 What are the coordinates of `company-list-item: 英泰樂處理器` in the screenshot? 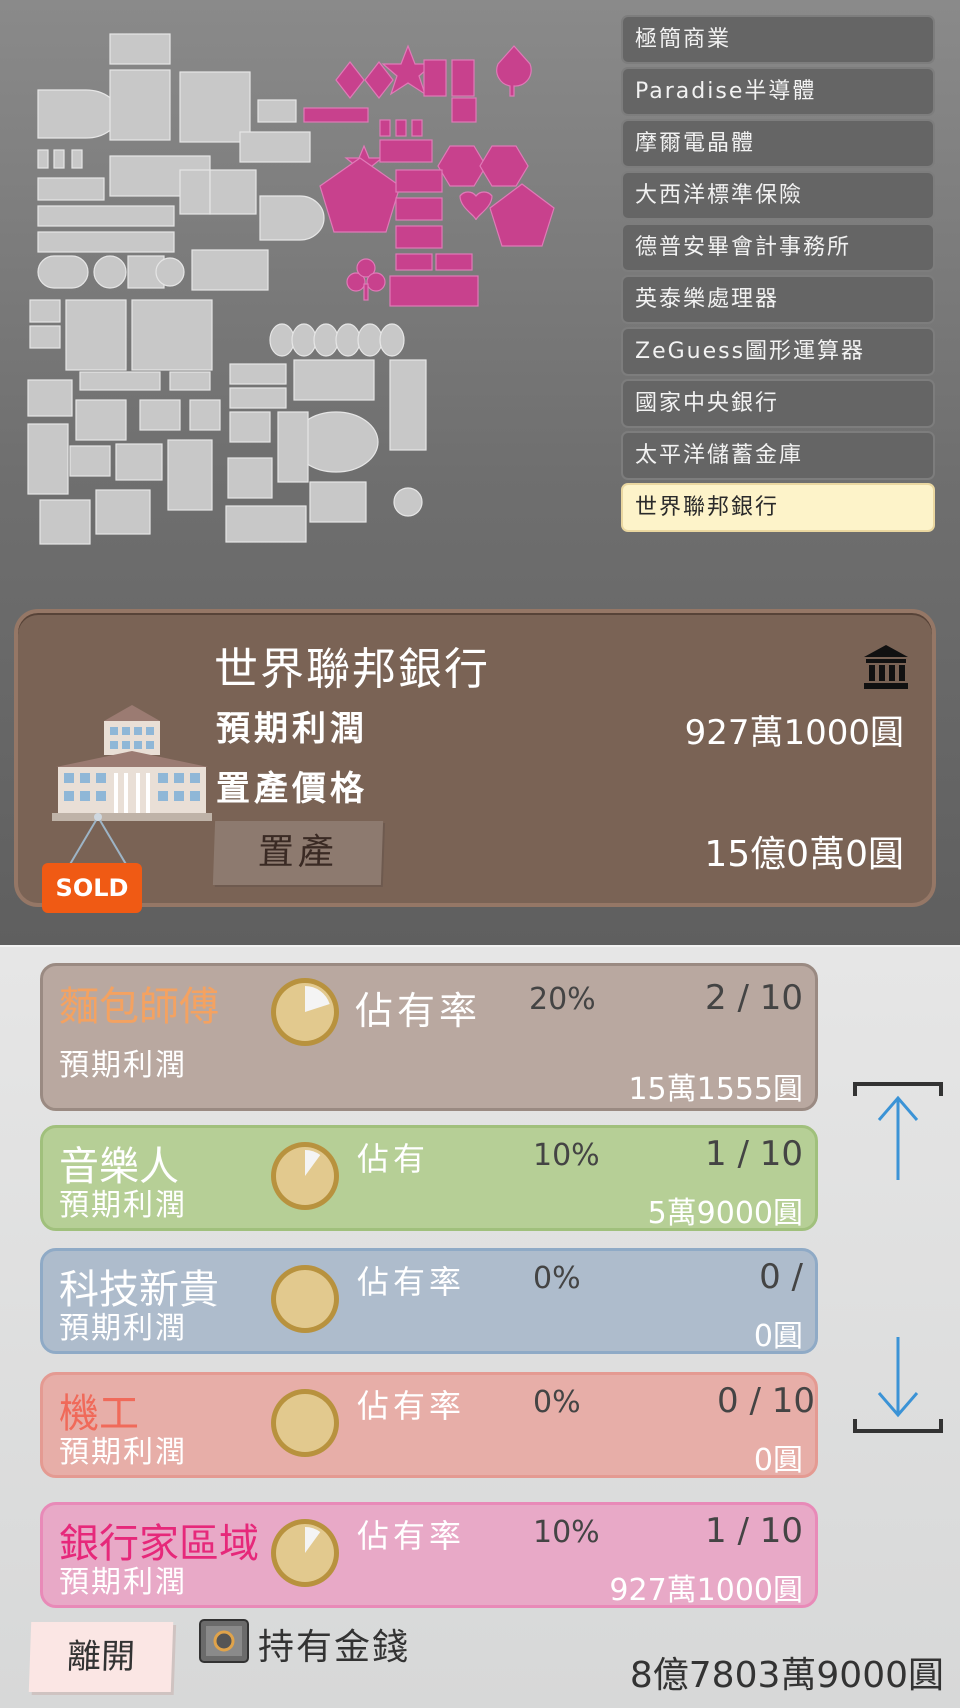 It's located at (778, 299).